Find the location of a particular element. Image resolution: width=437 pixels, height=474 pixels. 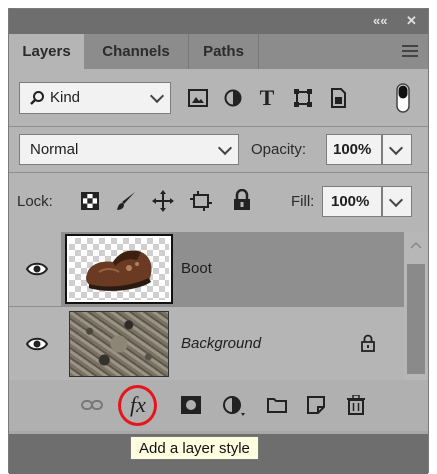

blend-row: Normal Opacity: 100% is located at coordinates (218, 149).